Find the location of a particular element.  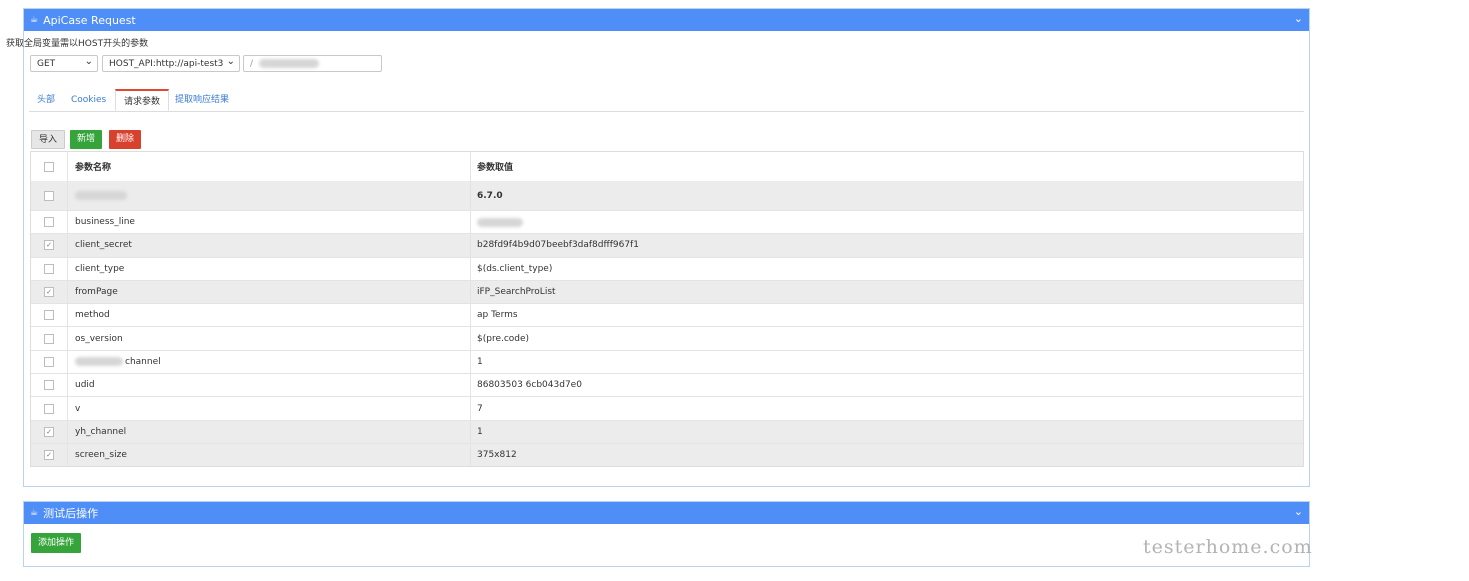

watermark: testerhome.com is located at coordinates (1228, 547).